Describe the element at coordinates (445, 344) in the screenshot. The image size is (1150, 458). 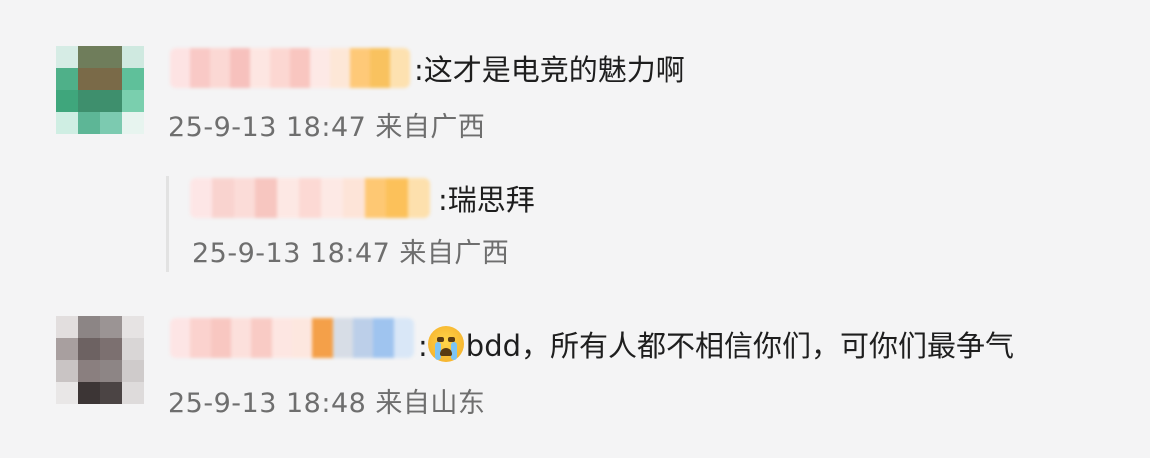
I see `crying-face-icon` at that location.